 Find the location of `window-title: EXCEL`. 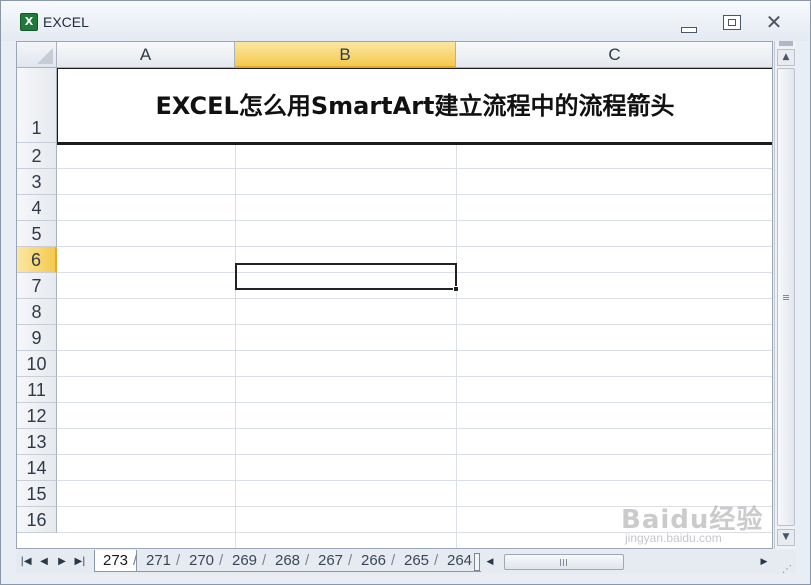

window-title: EXCEL is located at coordinates (66, 22).